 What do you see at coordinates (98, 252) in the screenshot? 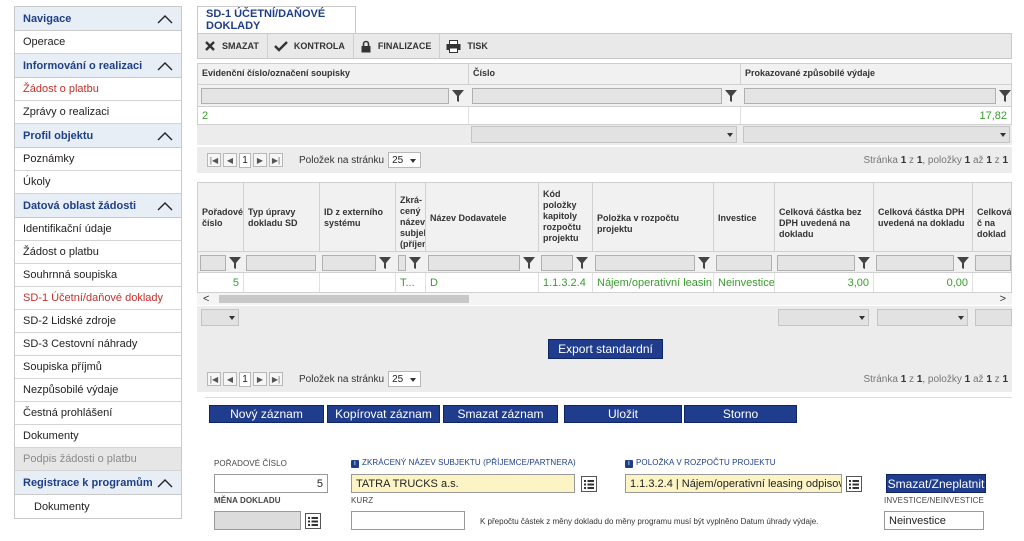
I see `sidebar-item-zadost-o-platbu-2: Žádost o platbu` at bounding box center [98, 252].